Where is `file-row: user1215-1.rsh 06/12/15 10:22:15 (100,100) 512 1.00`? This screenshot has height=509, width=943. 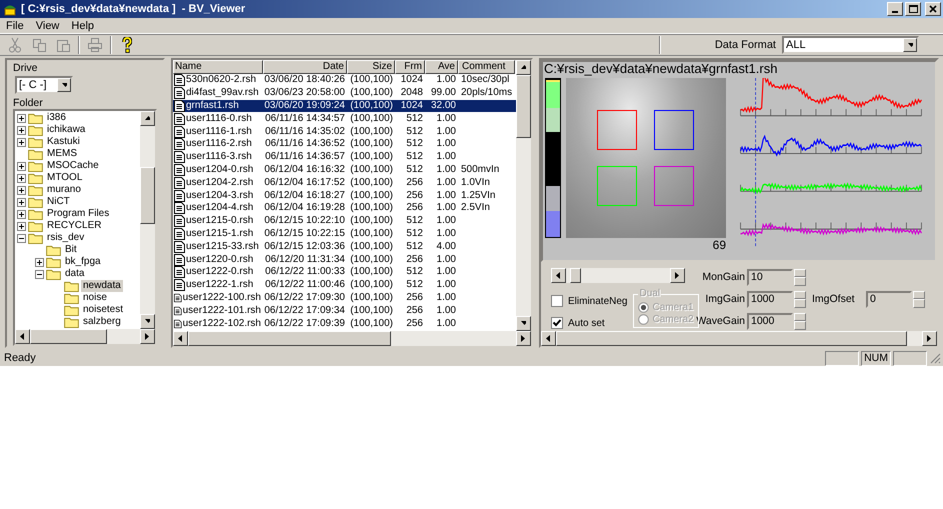 file-row: user1215-1.rsh 06/12/15 10:22:15 (100,100) 512 1.00 is located at coordinates (344, 234).